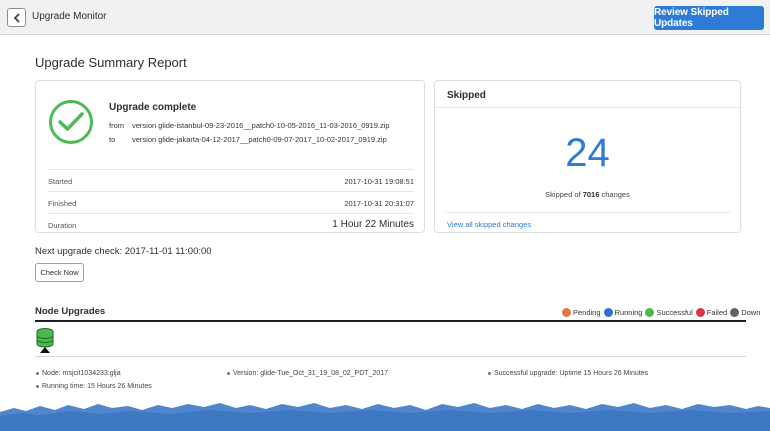 The width and height of the screenshot is (770, 431). I want to click on skipped-summary: Skipped of 7016 changes, so click(587, 194).